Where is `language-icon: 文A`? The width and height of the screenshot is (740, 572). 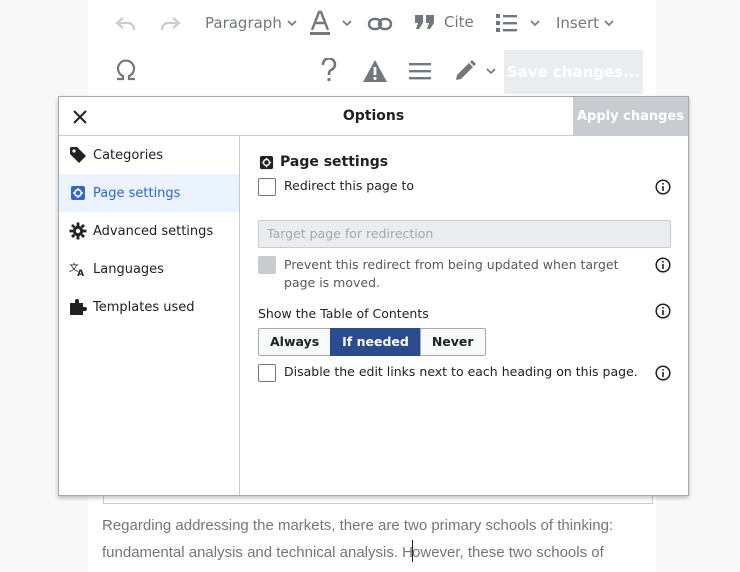
language-icon: 文A is located at coordinates (78, 269).